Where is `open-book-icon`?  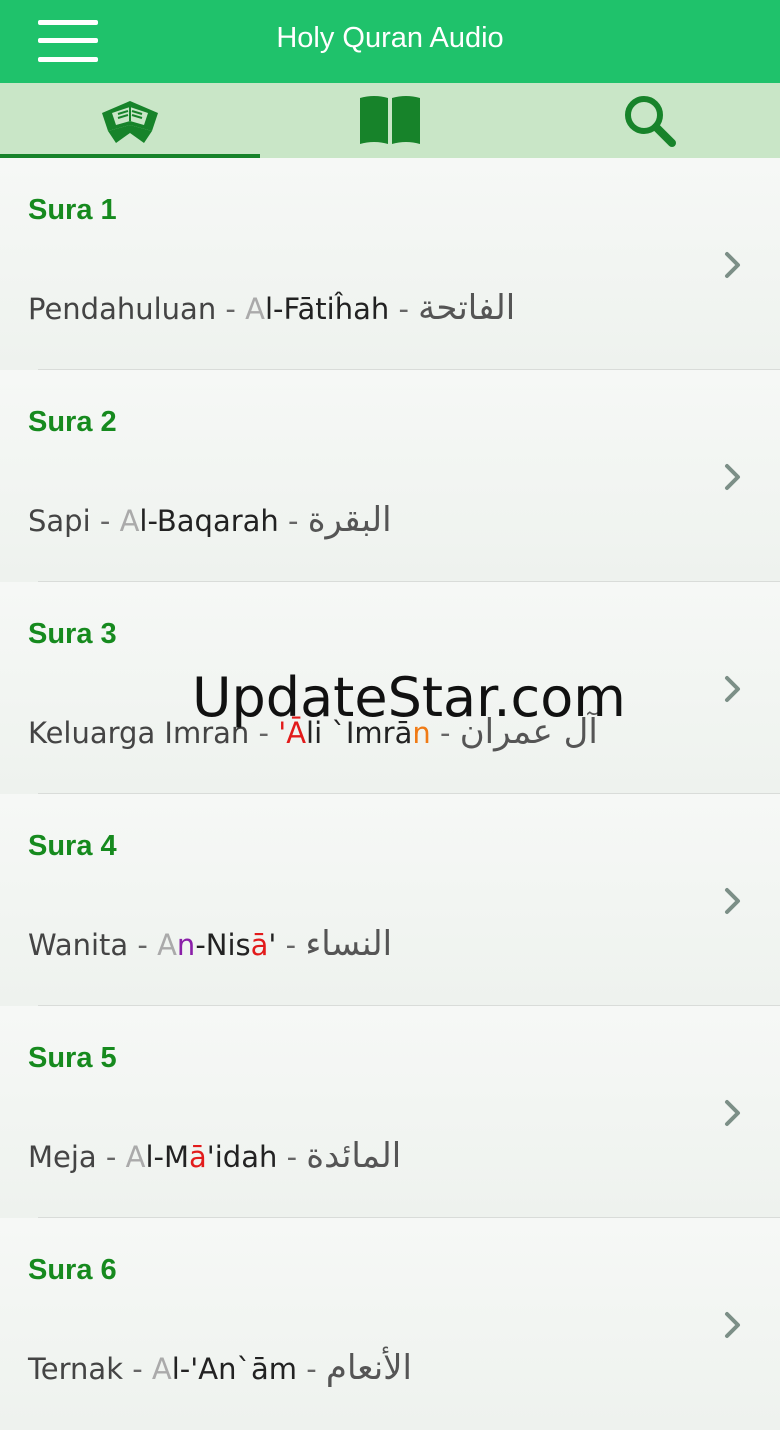
open-book-icon is located at coordinates (390, 119).